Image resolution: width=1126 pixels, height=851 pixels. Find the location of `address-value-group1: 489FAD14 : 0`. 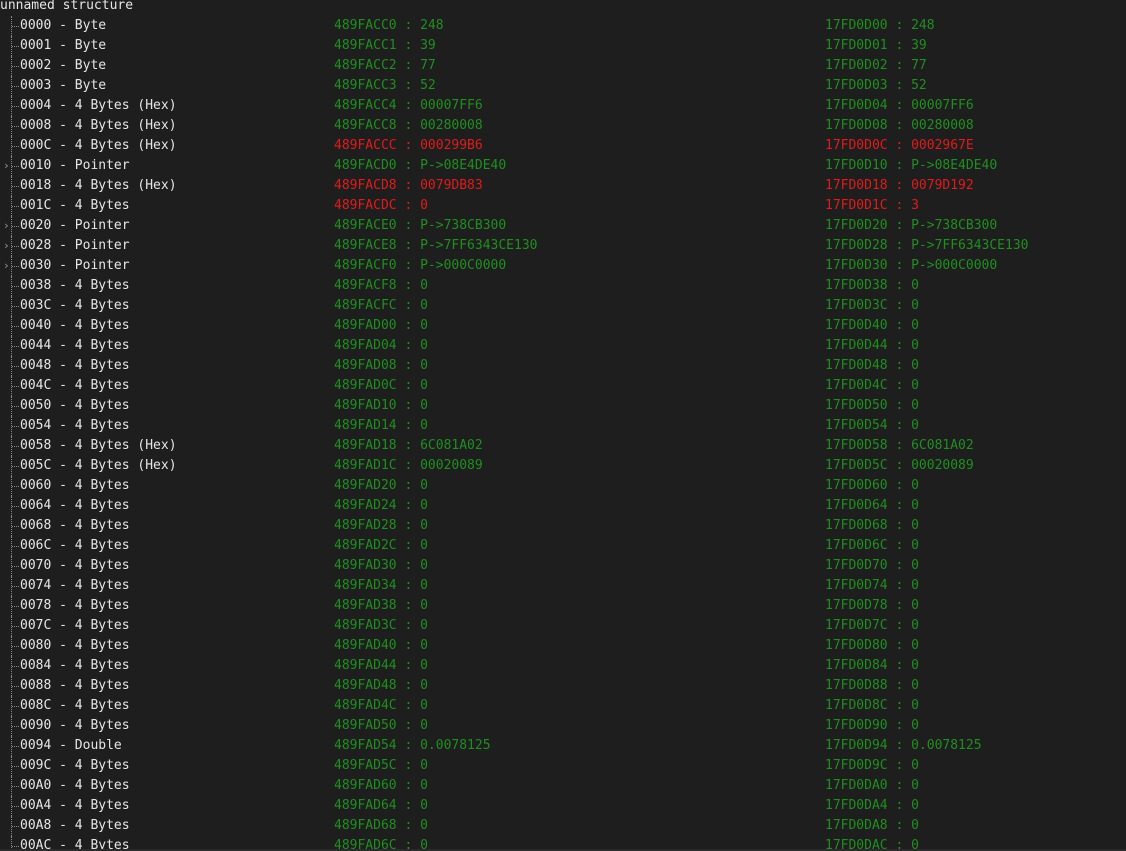

address-value-group1: 489FAD14 : 0 is located at coordinates (381, 426).